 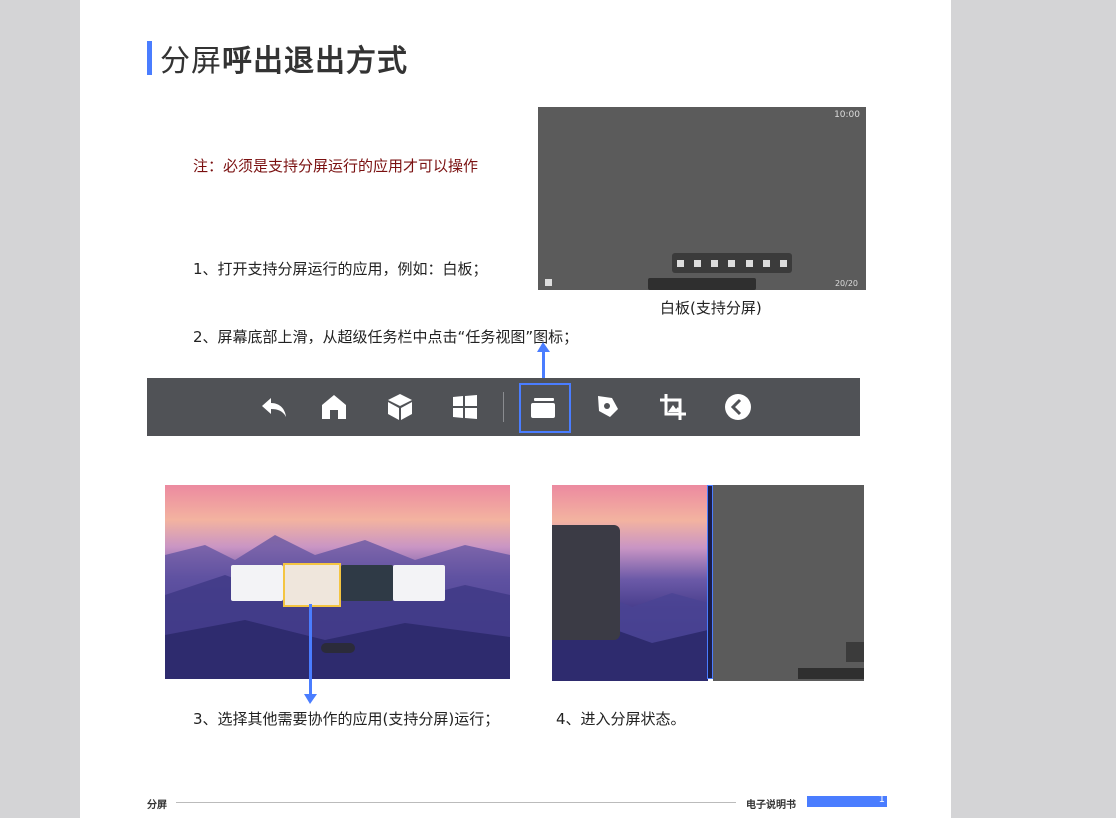 What do you see at coordinates (386, 337) in the screenshot?
I see `step-2: 2、屏幕底部上滑，从超级任务栏中点击“任务视图”图标；` at bounding box center [386, 337].